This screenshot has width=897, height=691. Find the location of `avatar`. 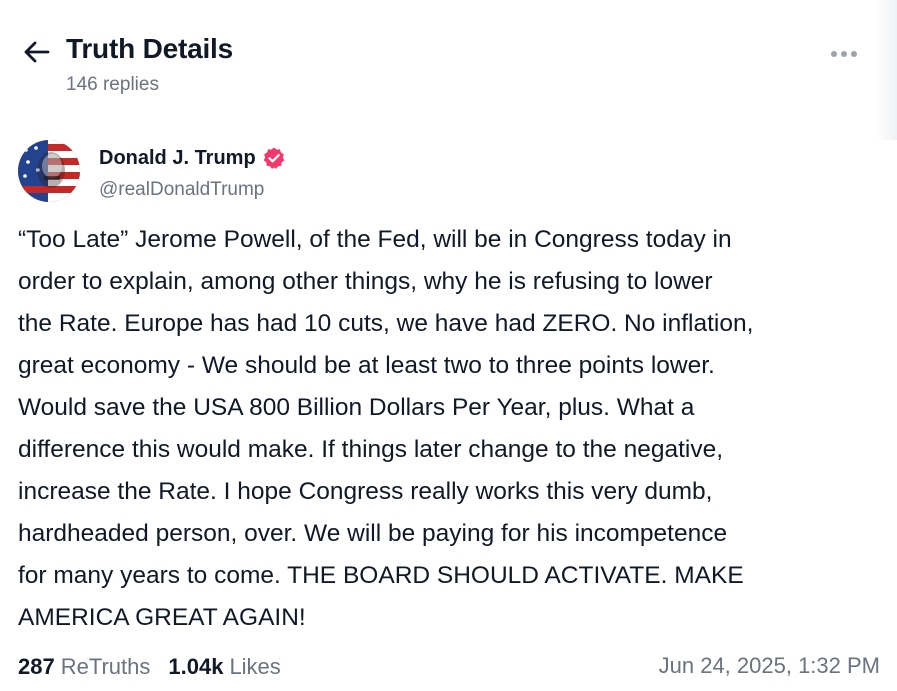

avatar is located at coordinates (49, 171).